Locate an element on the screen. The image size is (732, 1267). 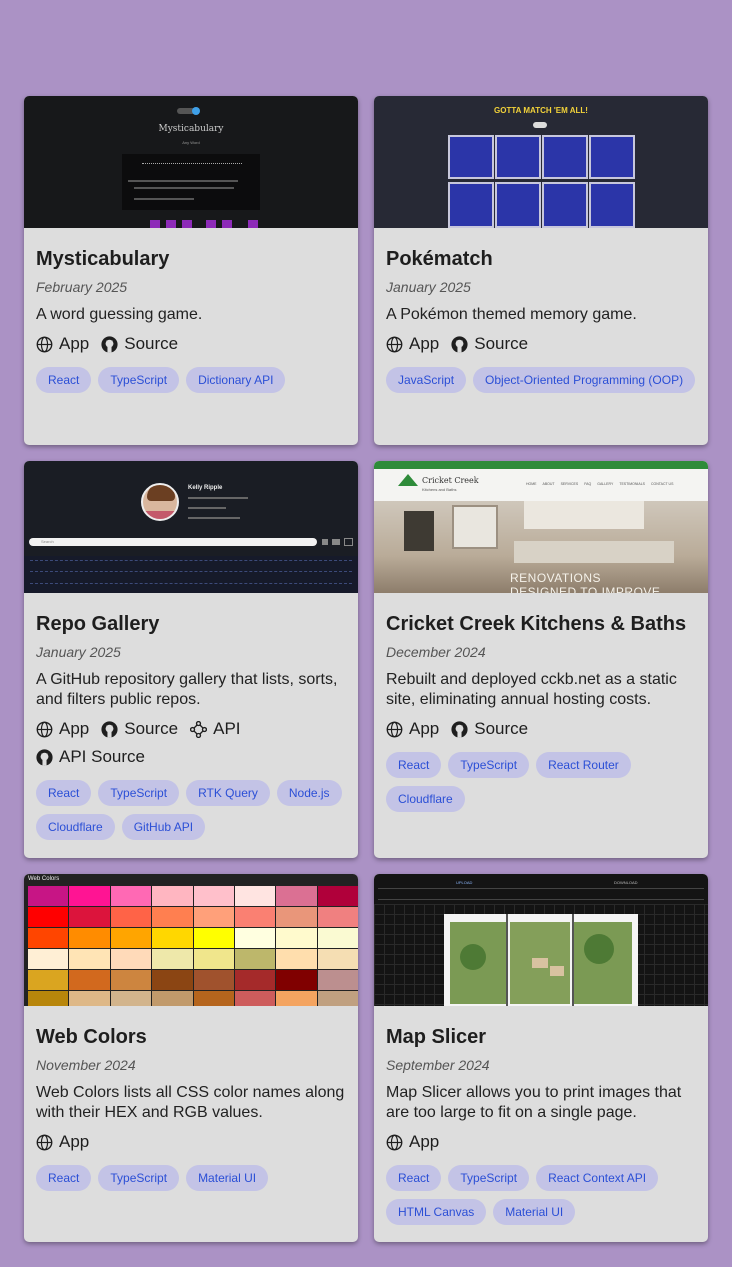
project-title: Pokématch is located at coordinates (439, 259).